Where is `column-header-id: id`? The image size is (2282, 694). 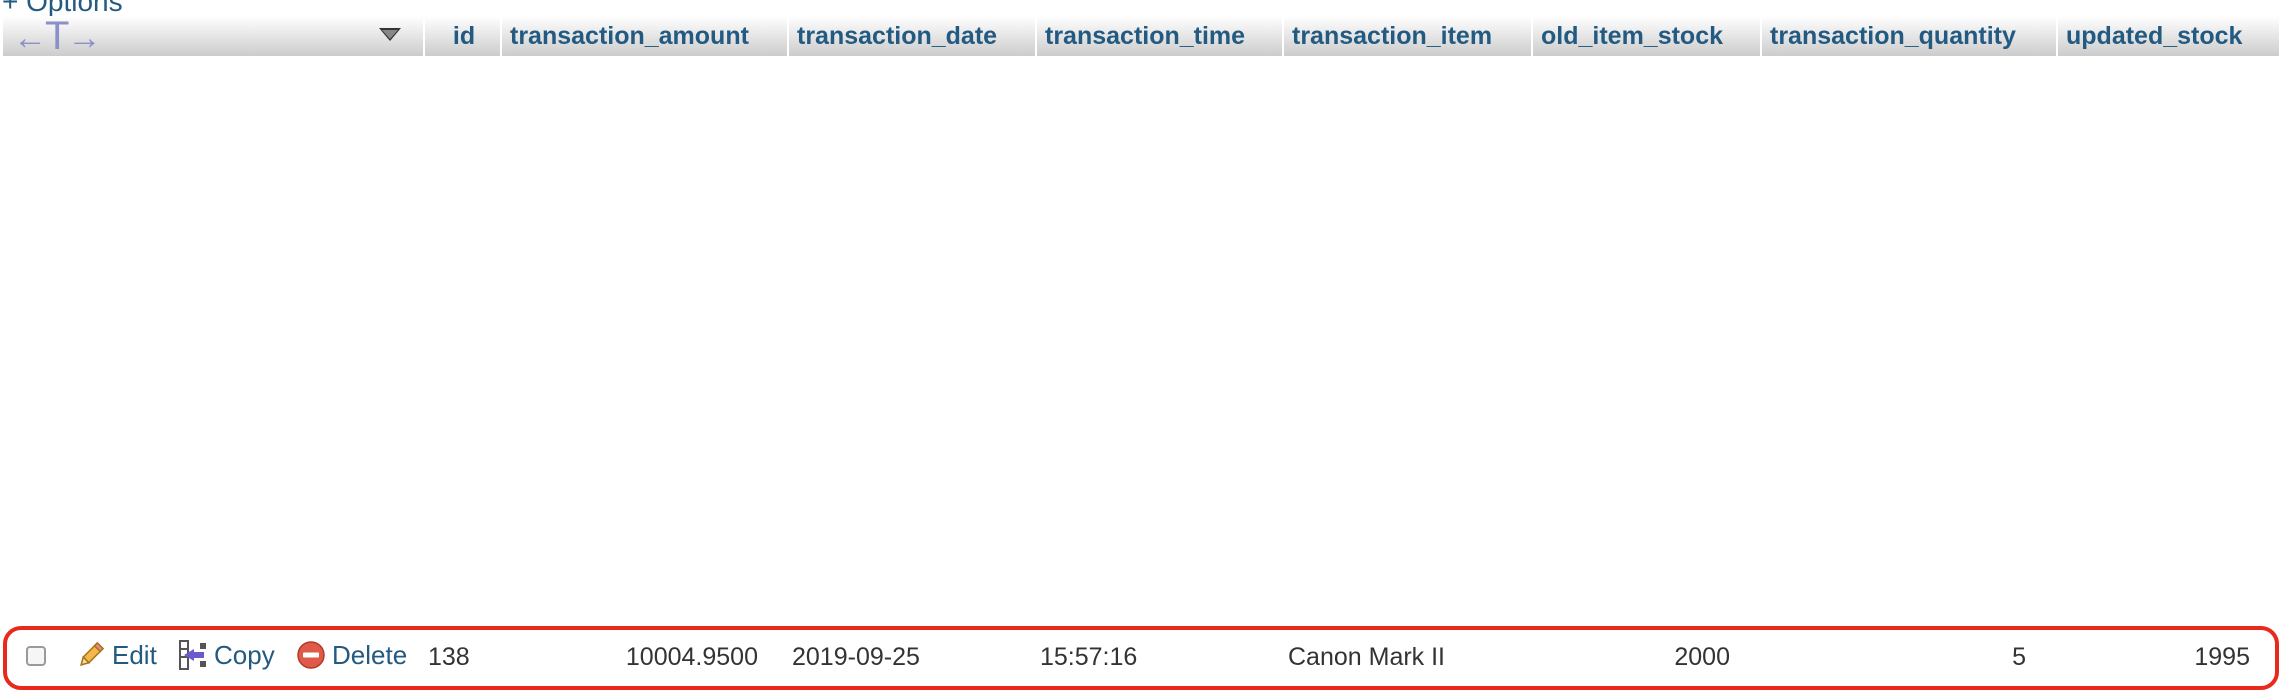 column-header-id: id is located at coordinates (463, 36).